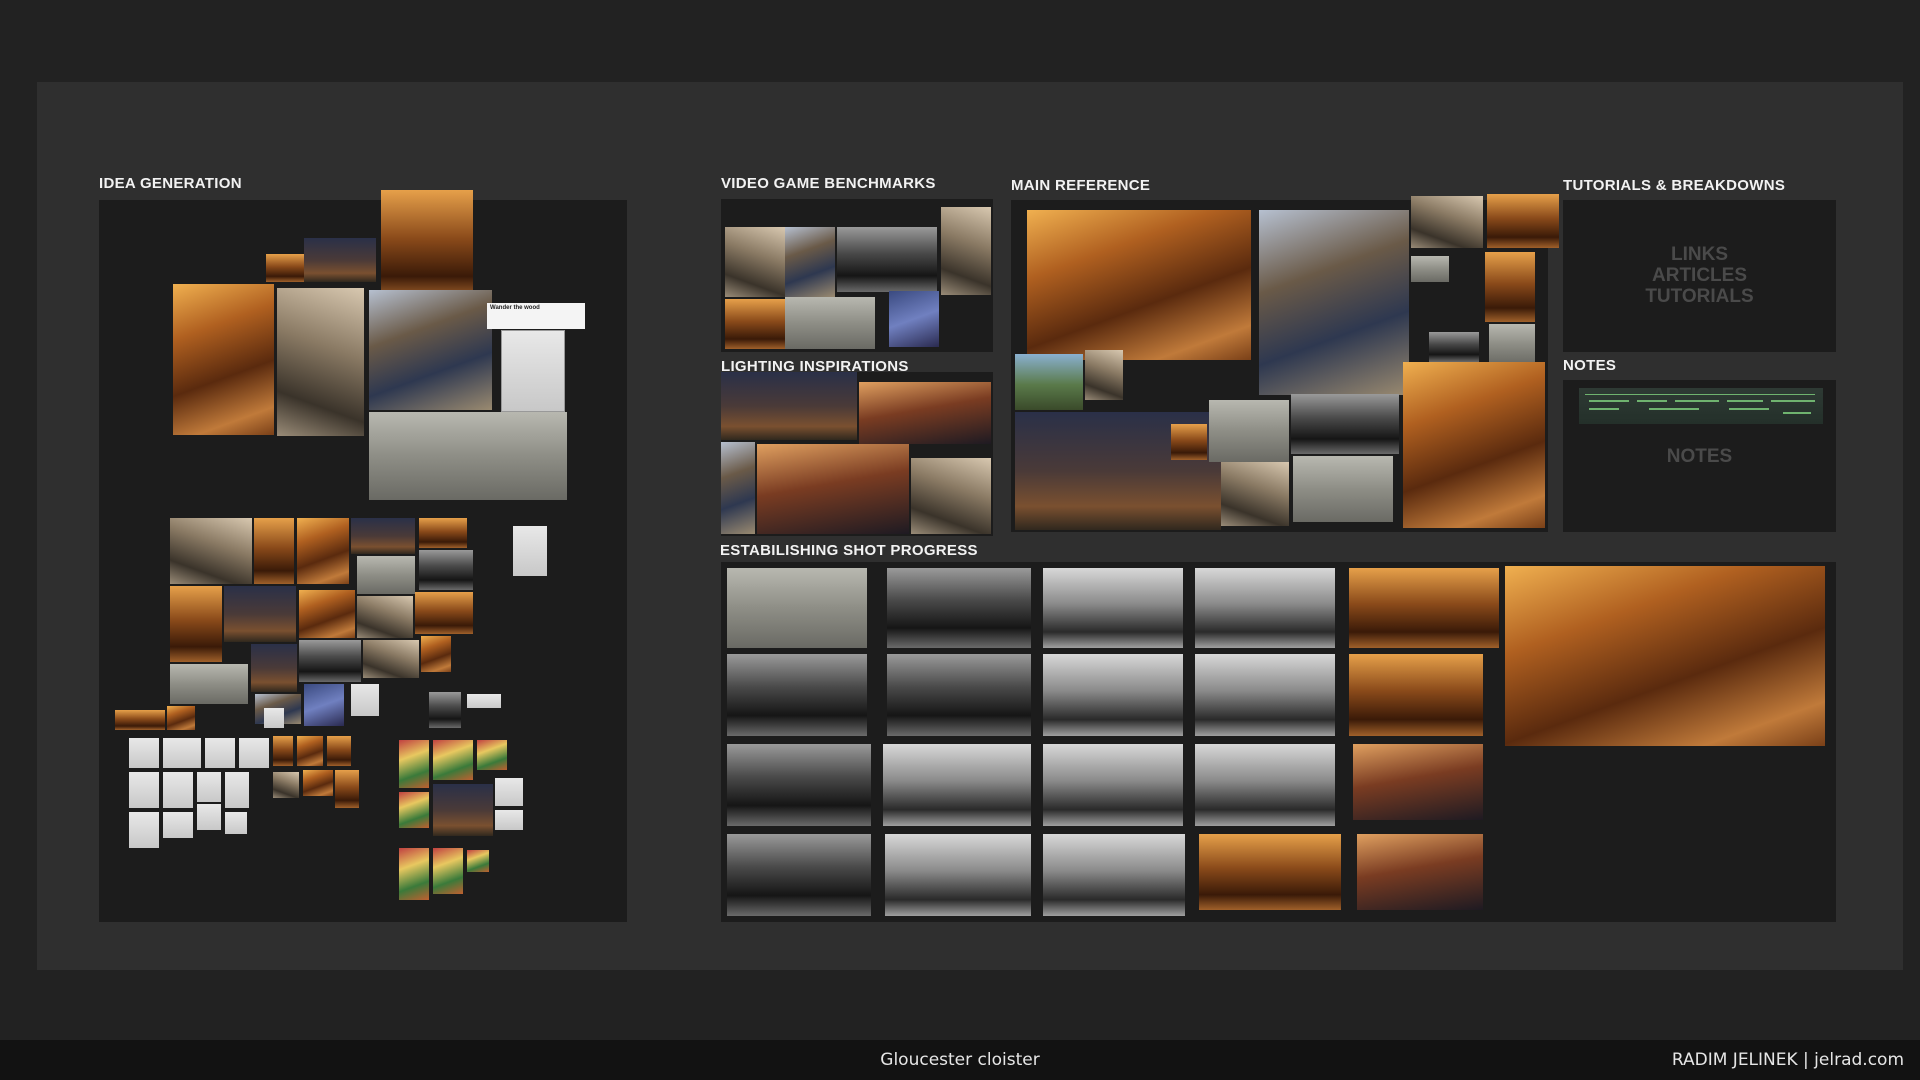 The width and height of the screenshot is (1920, 1080). I want to click on idea-note-card: Wander the wood, so click(536, 316).